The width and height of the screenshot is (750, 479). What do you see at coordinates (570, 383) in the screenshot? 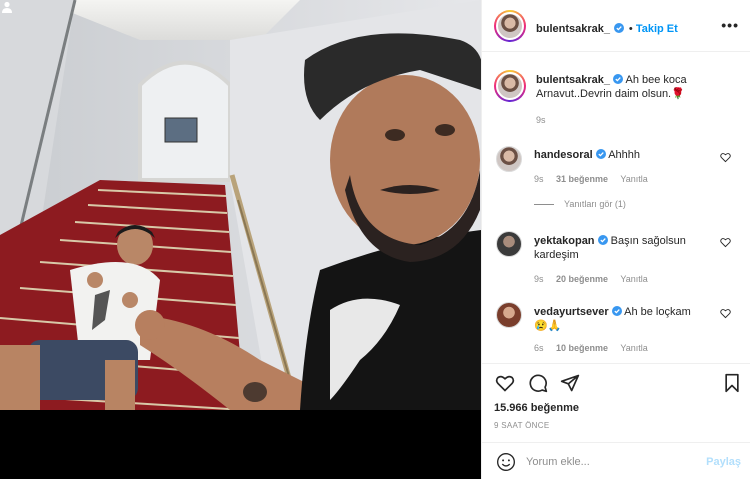
I see `share-icon` at bounding box center [570, 383].